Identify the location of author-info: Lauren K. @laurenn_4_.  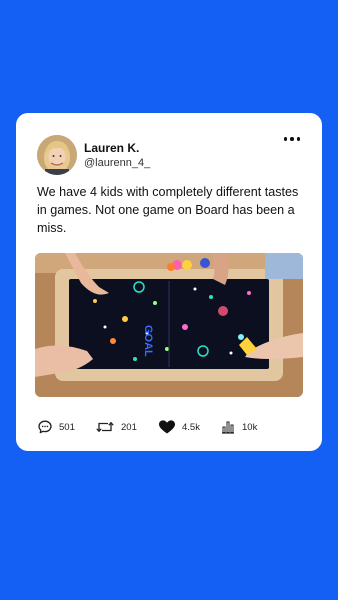
(117, 155).